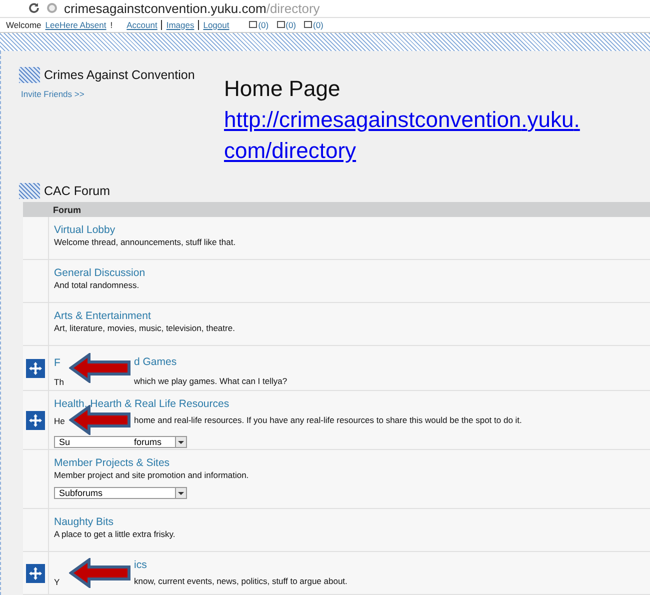  What do you see at coordinates (52, 8) in the screenshot?
I see `globe-icon` at bounding box center [52, 8].